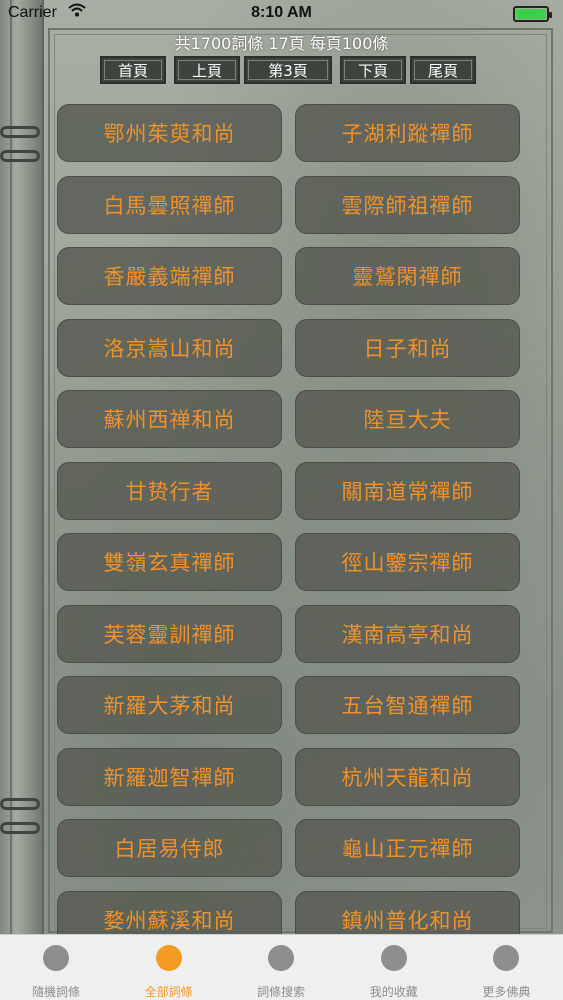  I want to click on entry-button: 日子和尚, so click(407, 347).